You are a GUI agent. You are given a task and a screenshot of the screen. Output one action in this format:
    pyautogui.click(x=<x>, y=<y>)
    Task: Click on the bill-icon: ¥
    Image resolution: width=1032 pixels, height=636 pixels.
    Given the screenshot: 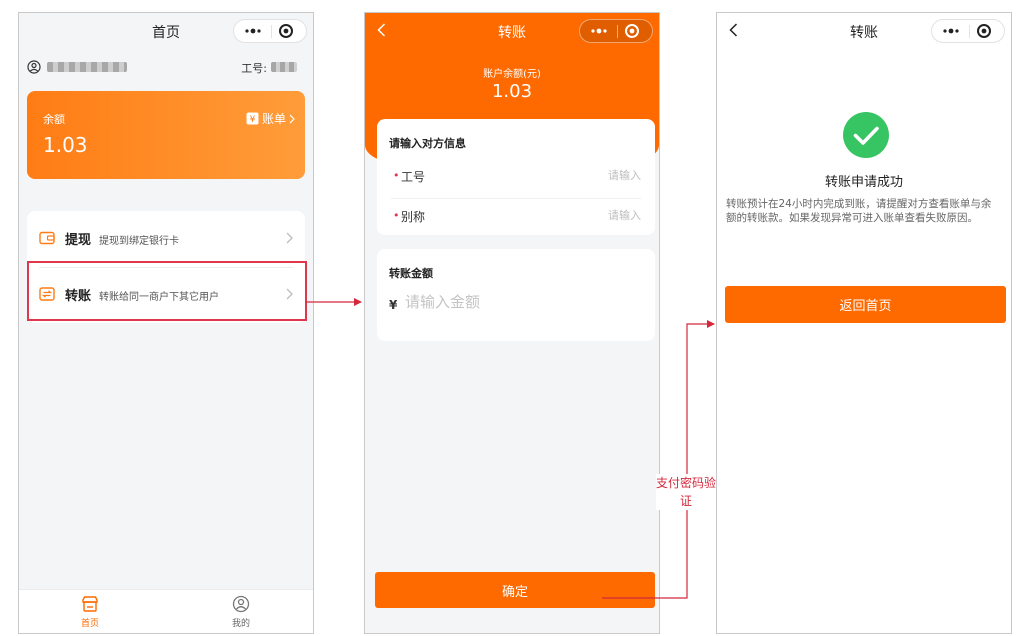 What is the action you would take?
    pyautogui.click(x=252, y=118)
    